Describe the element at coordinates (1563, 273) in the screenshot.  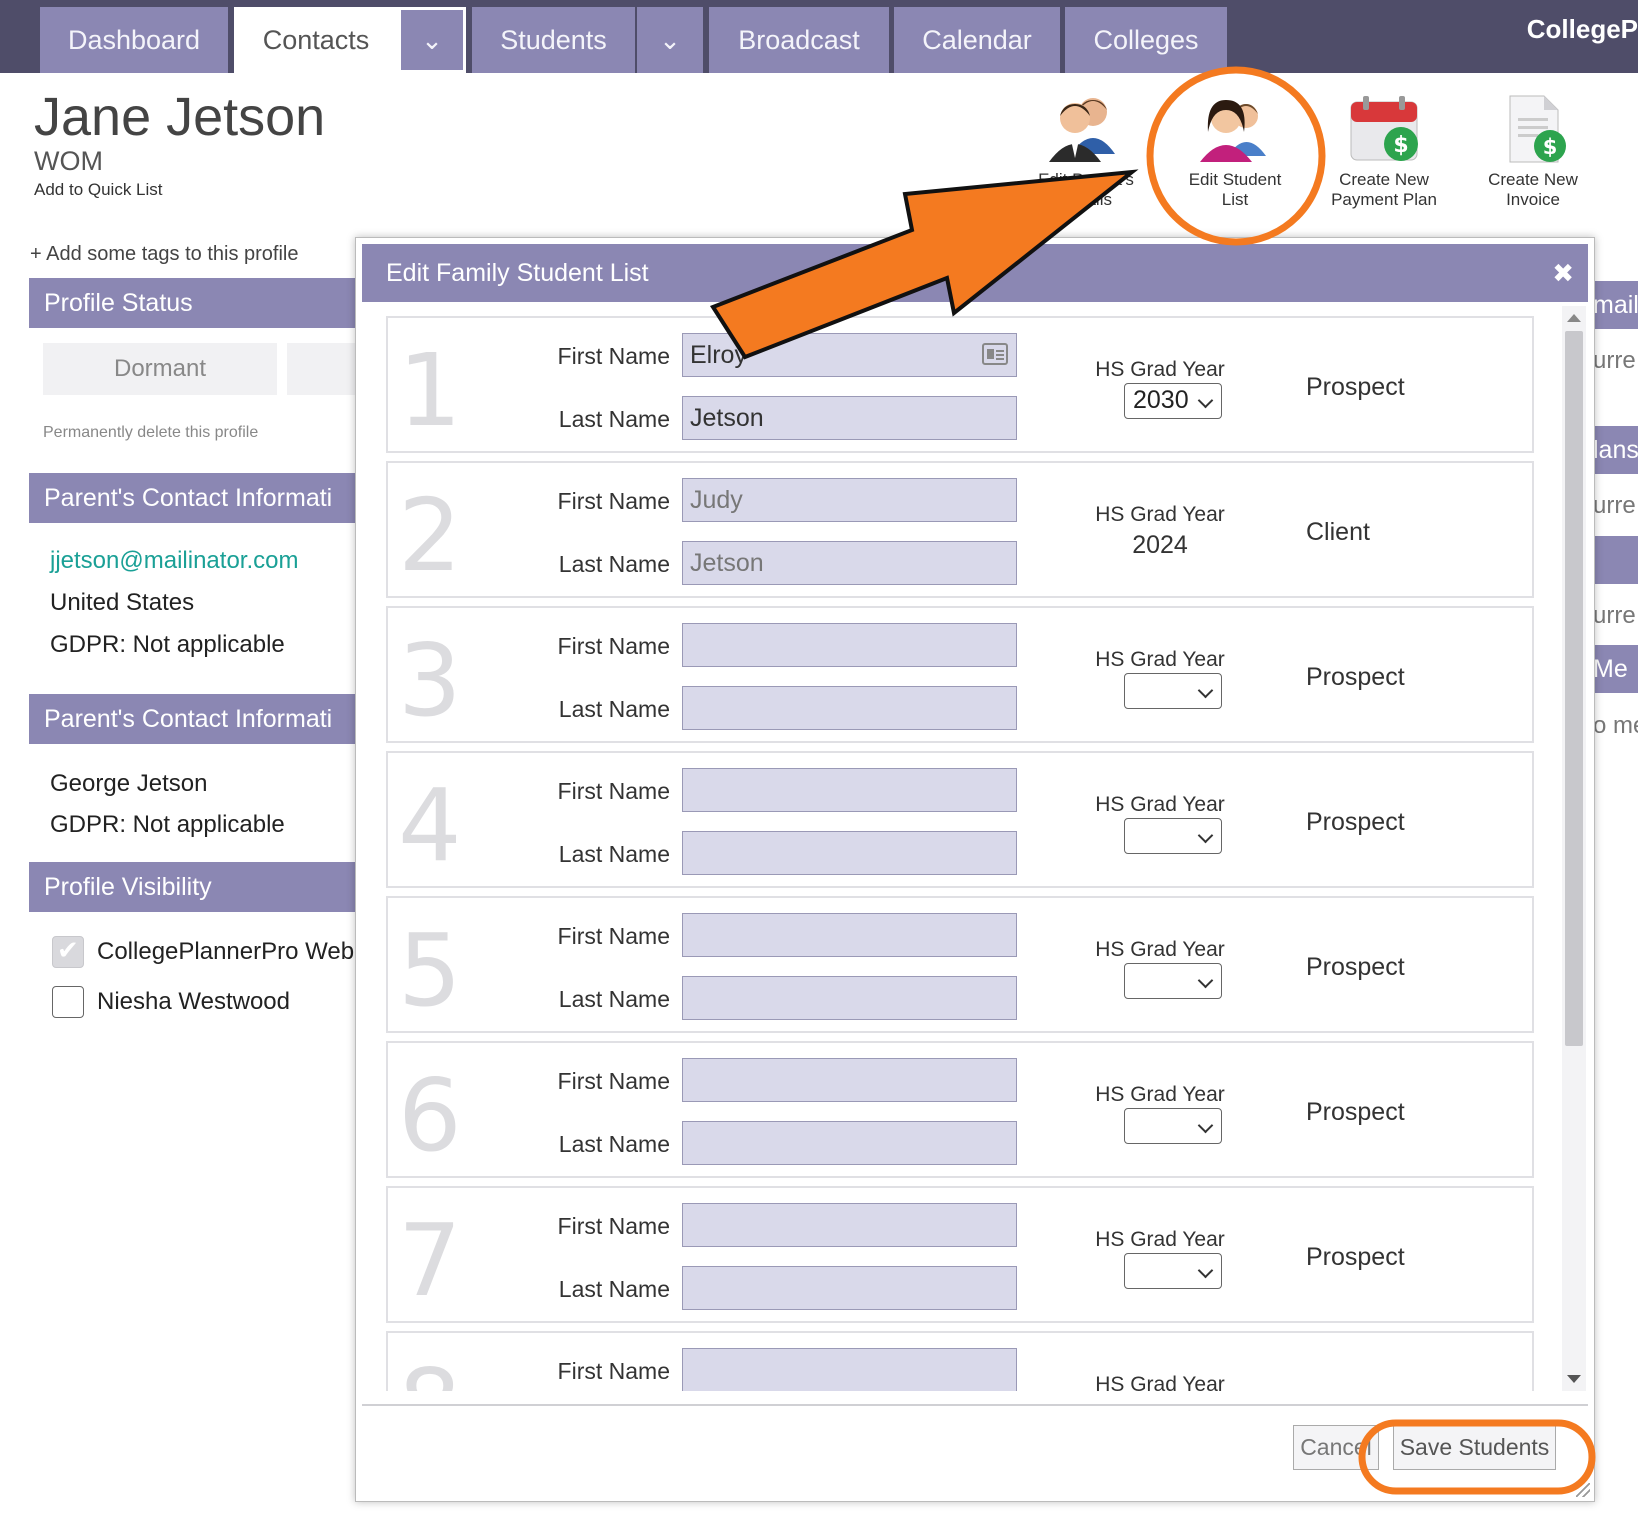
I see `close-icon: ✖` at that location.